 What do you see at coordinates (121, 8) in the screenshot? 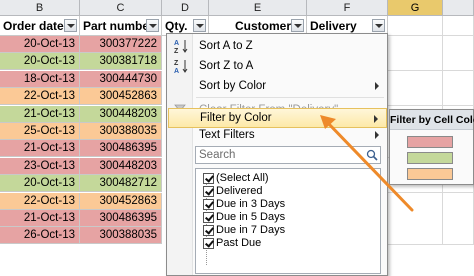
I see `column-header-c: C` at bounding box center [121, 8].